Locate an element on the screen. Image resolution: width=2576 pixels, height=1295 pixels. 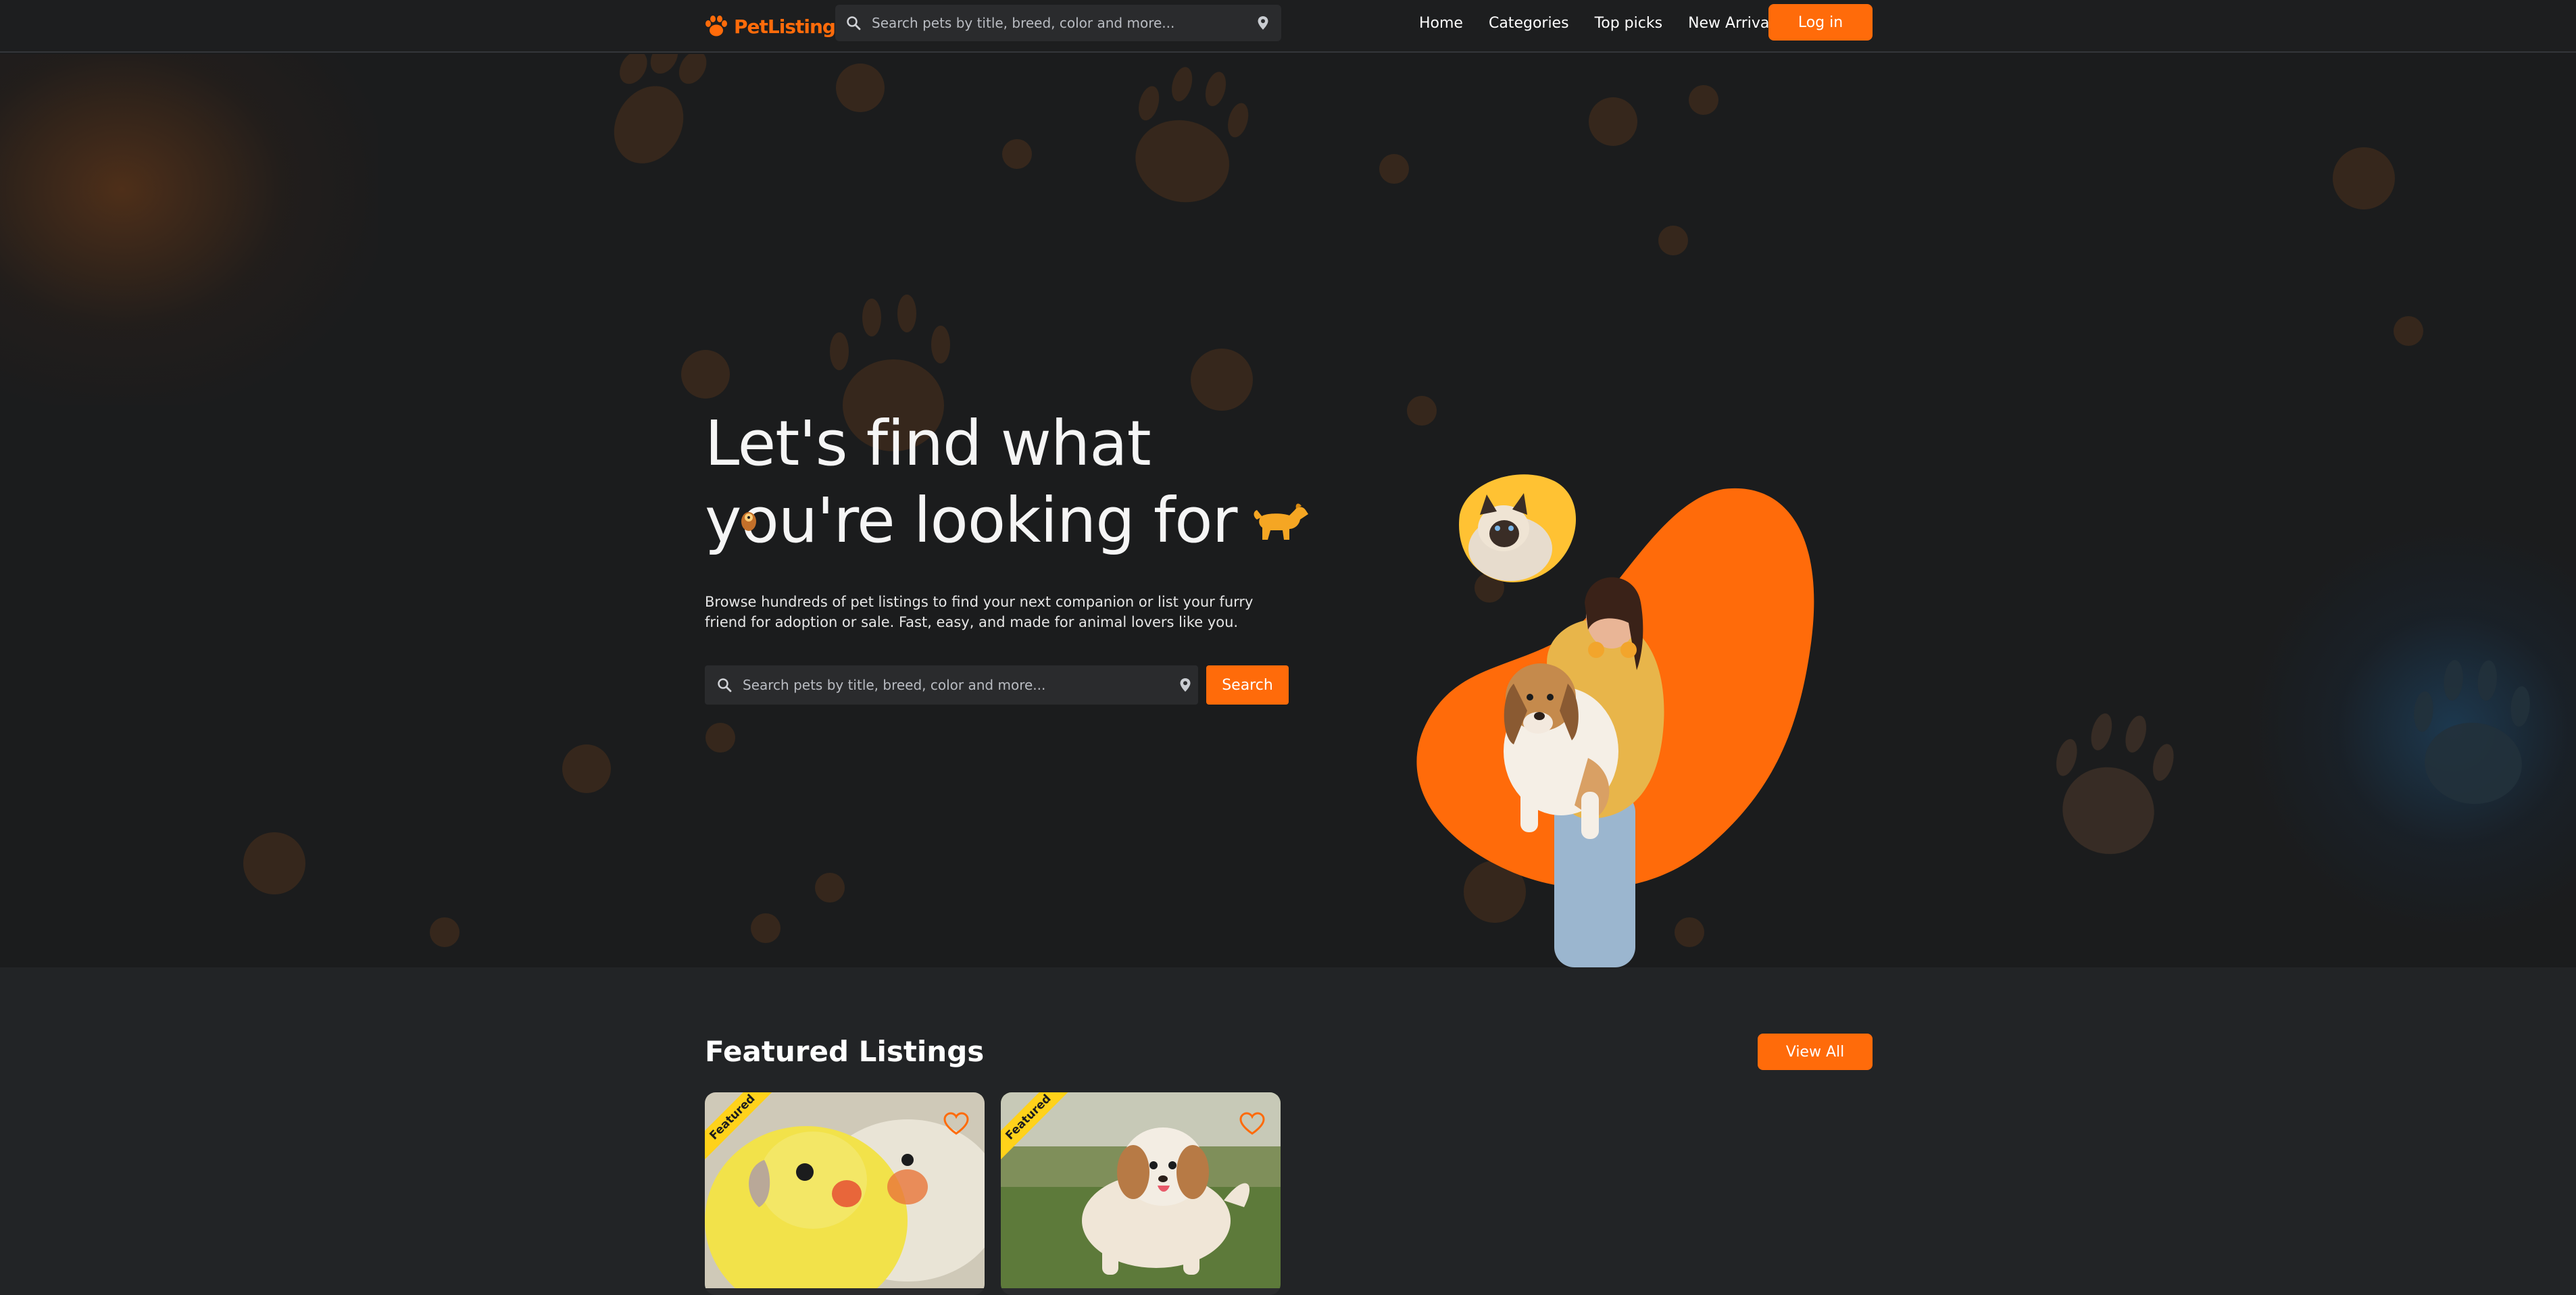
hero-heading-line1: Let's find what is located at coordinates (928, 444).